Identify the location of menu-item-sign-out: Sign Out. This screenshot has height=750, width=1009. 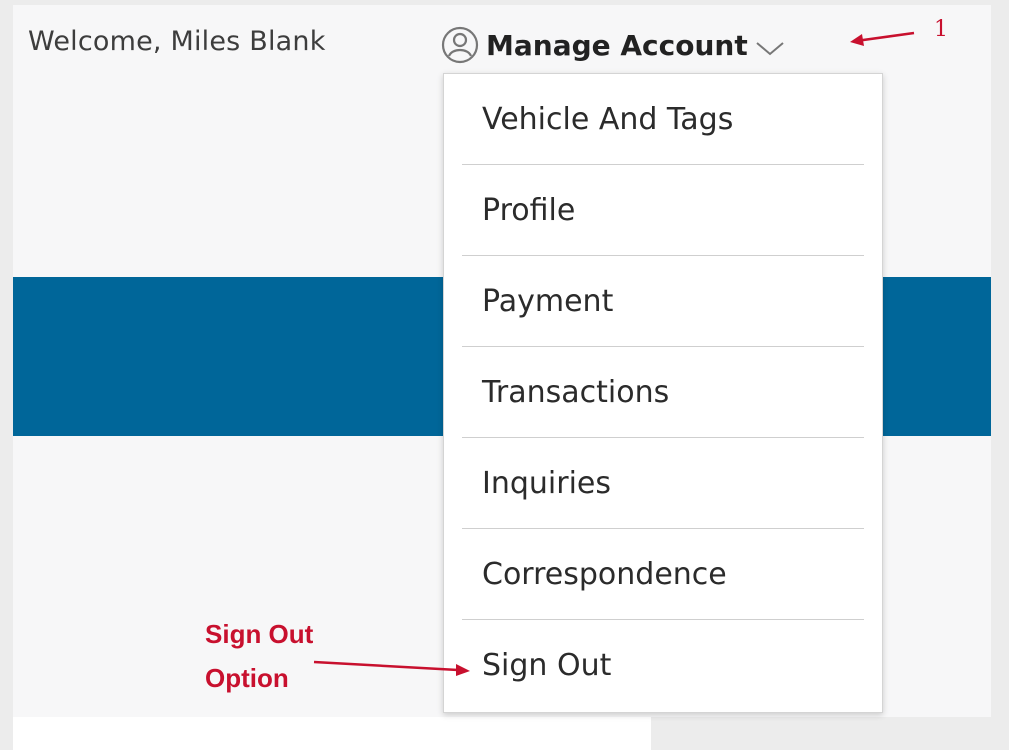
(663, 665).